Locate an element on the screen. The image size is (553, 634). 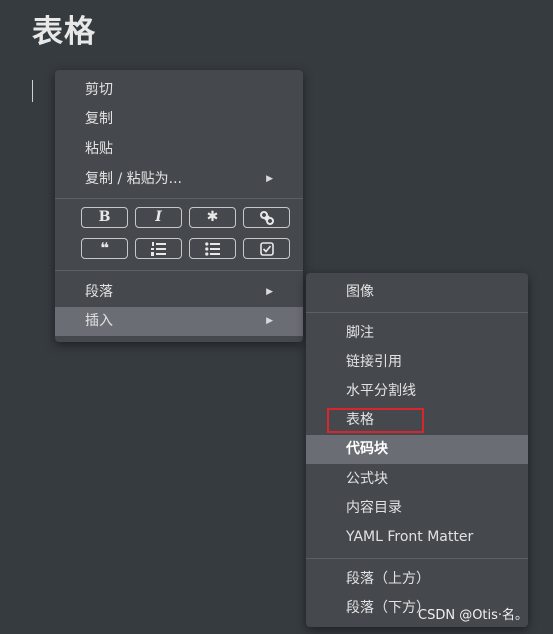
menu-item-label: 复制 is located at coordinates (99, 119).